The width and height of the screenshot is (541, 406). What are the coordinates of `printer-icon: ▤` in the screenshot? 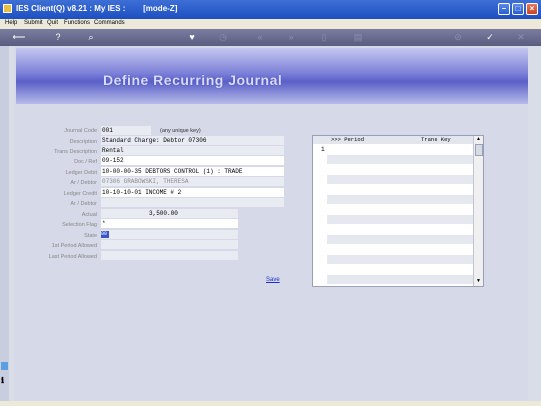 It's located at (358, 37).